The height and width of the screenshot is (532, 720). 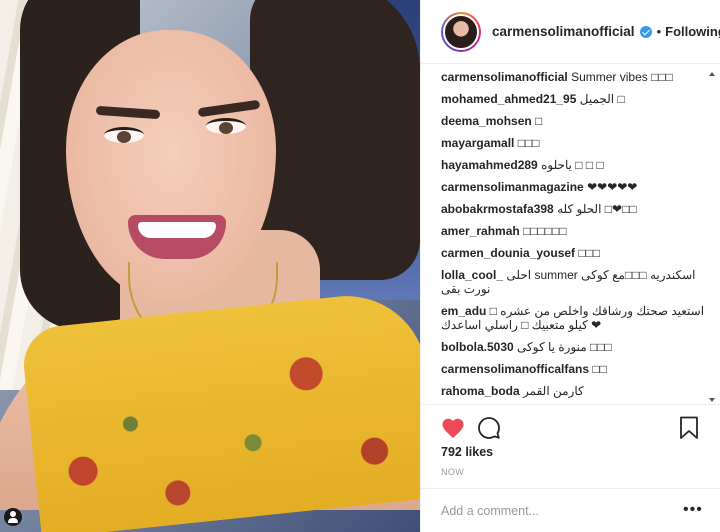 I want to click on comment-username: carmensolimanofficial, so click(x=504, y=77).